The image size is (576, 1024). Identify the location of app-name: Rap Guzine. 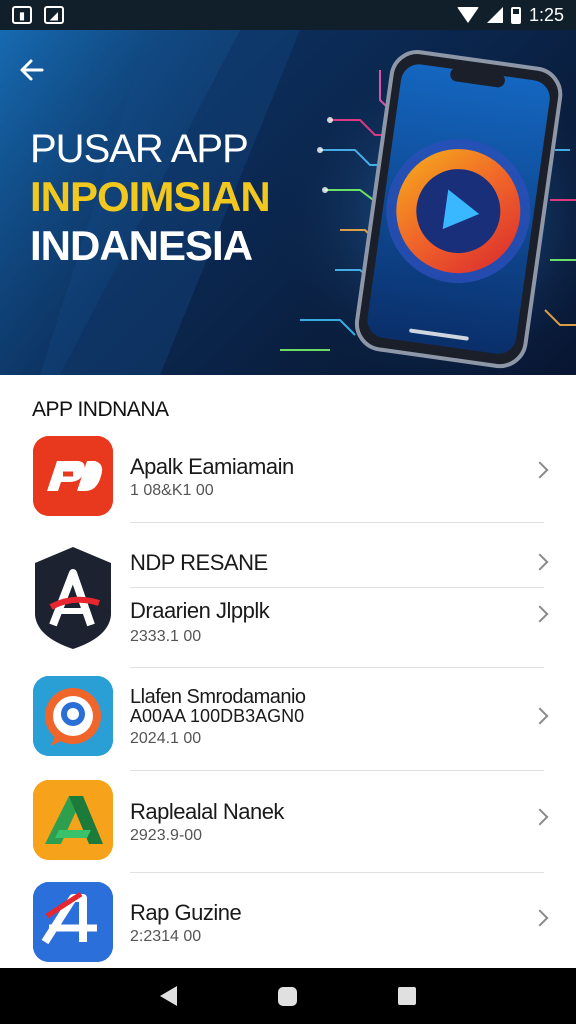
(186, 912).